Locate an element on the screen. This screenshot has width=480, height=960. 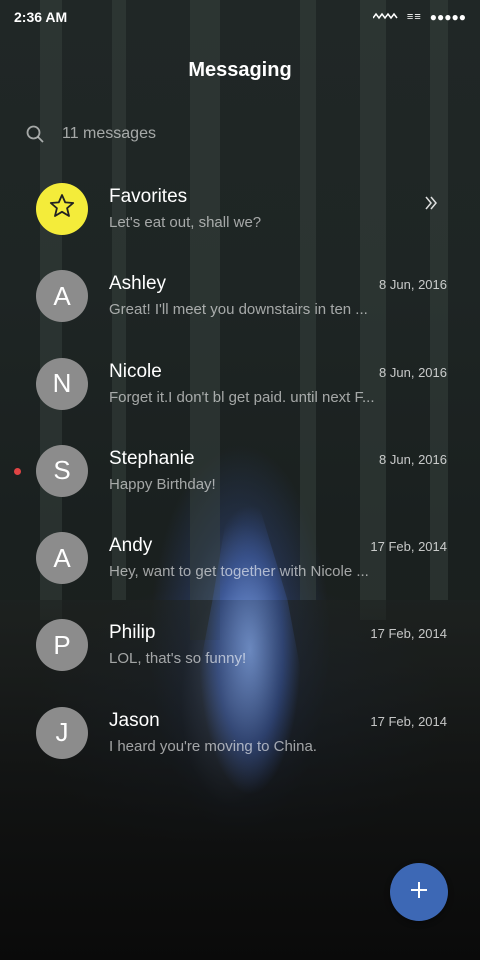
contact-name: Ashley is located at coordinates (138, 284).